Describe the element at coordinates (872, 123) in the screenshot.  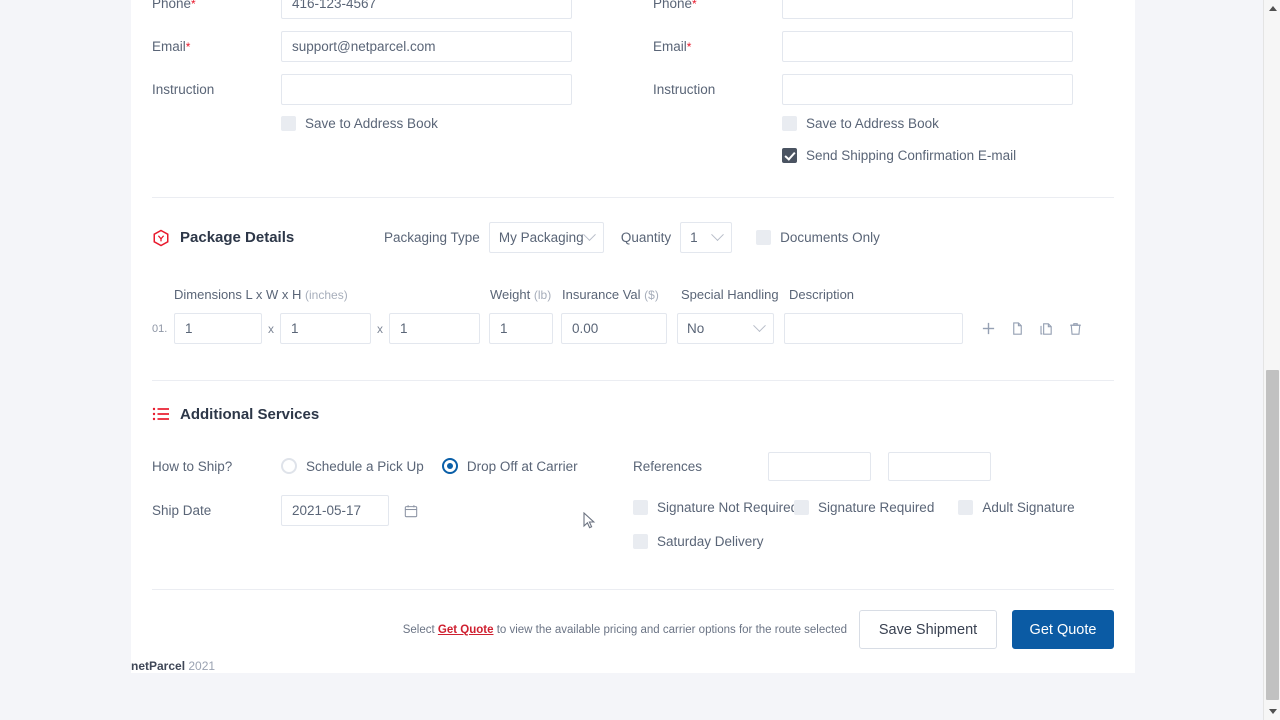
I see `receiver-save-address-label: Save to Address Book` at that location.